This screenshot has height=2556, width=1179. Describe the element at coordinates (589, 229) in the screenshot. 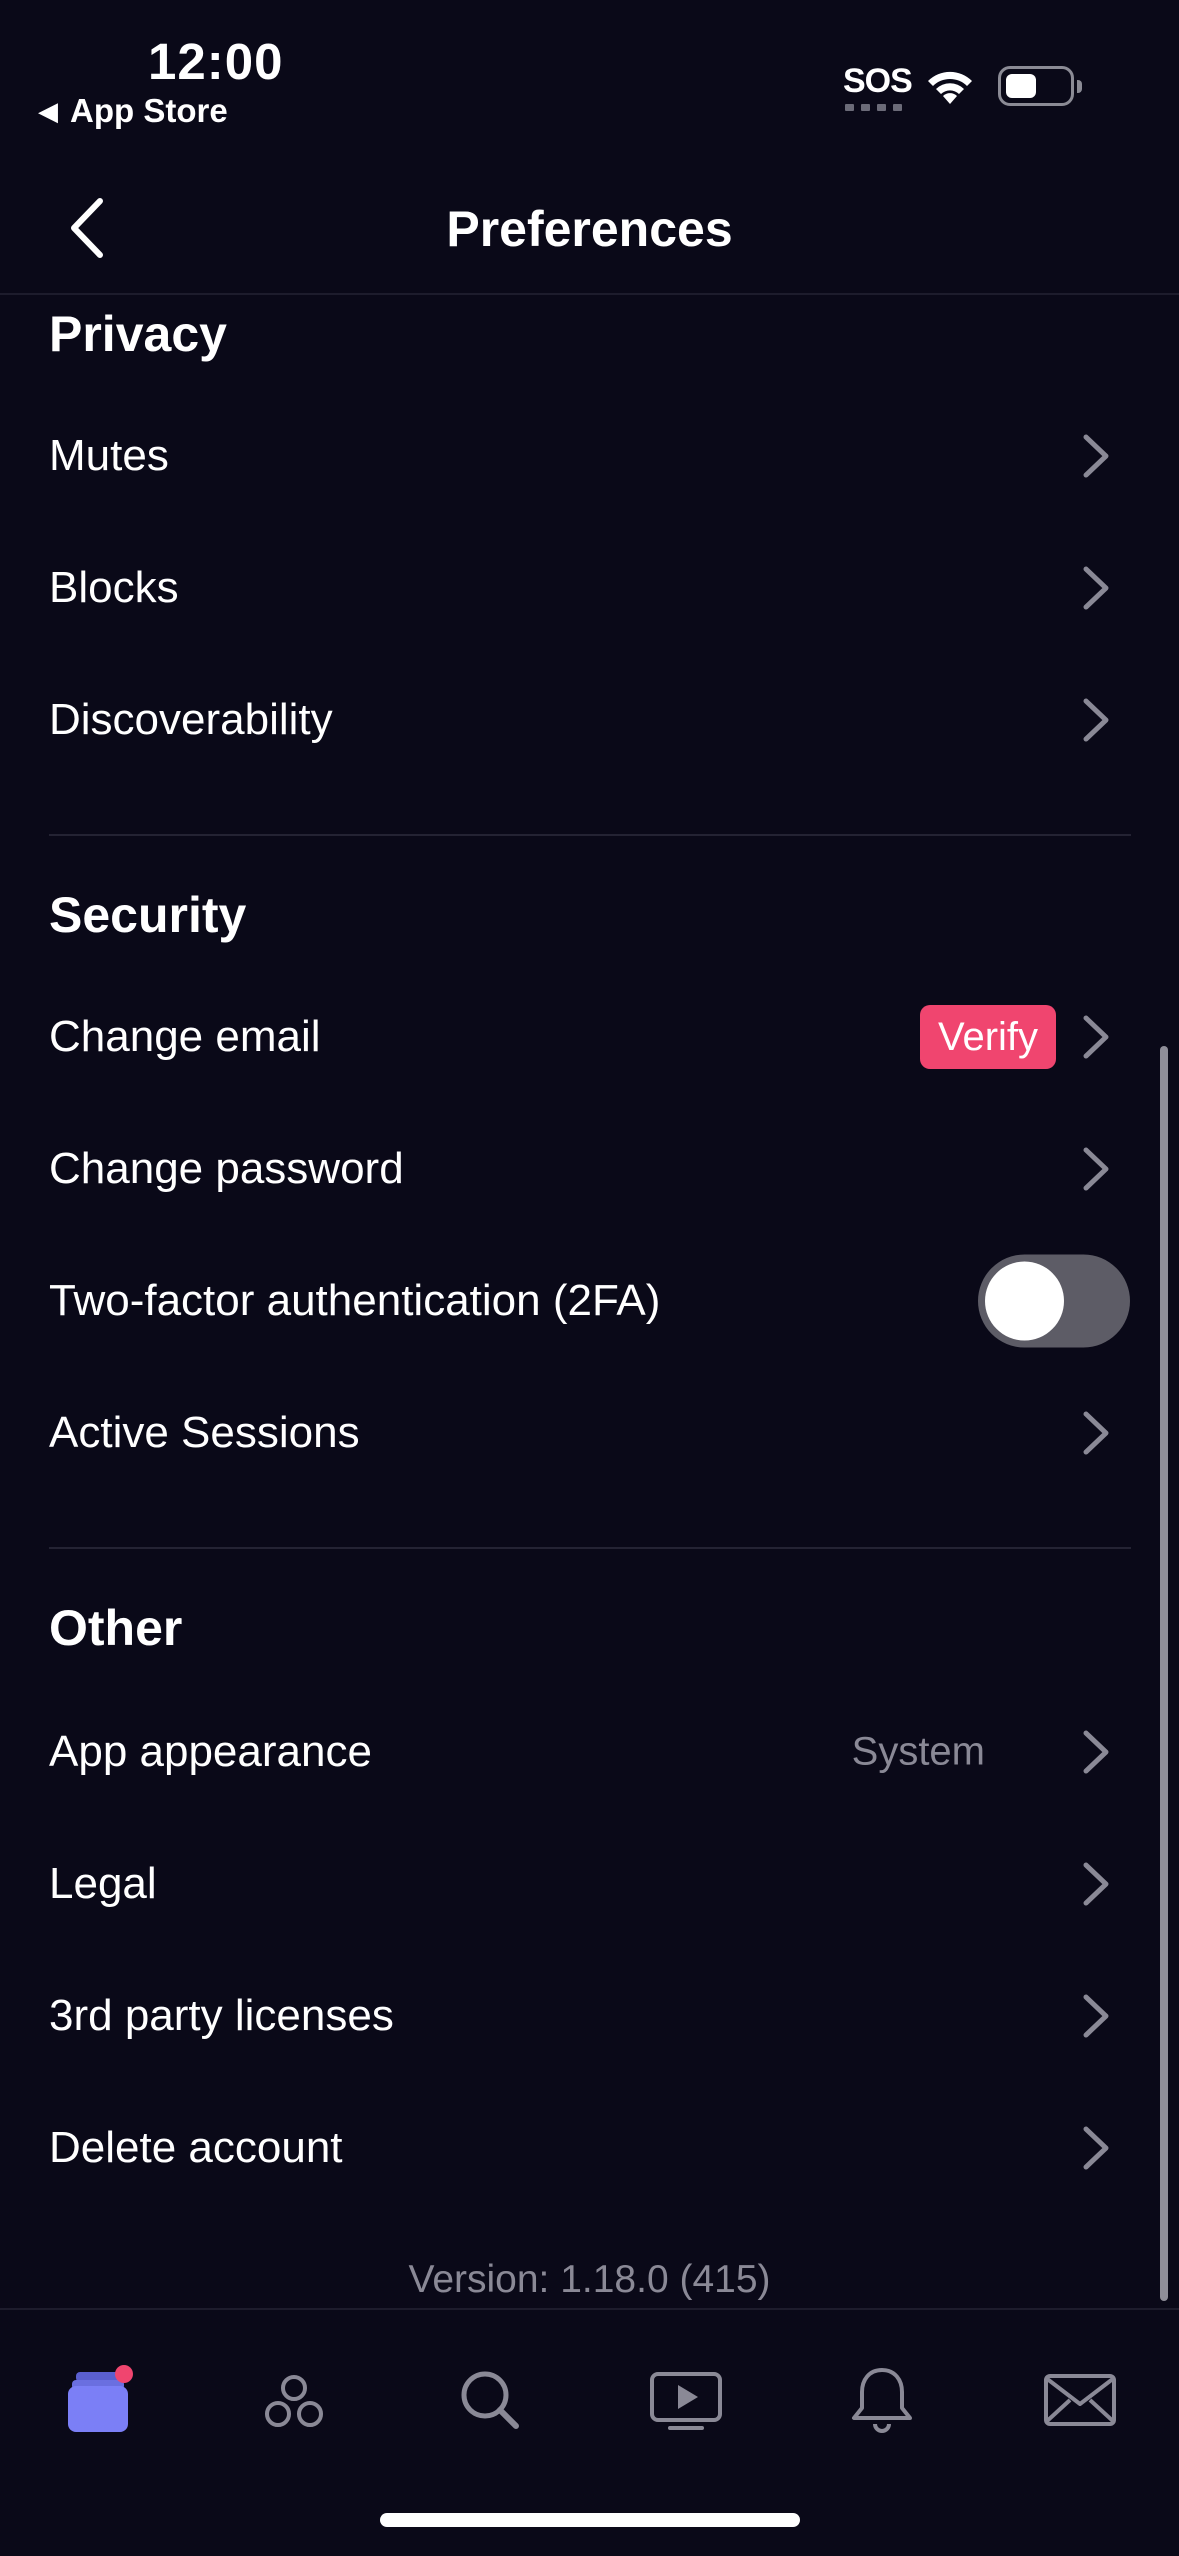

I see `page-title: Preferences` at that location.